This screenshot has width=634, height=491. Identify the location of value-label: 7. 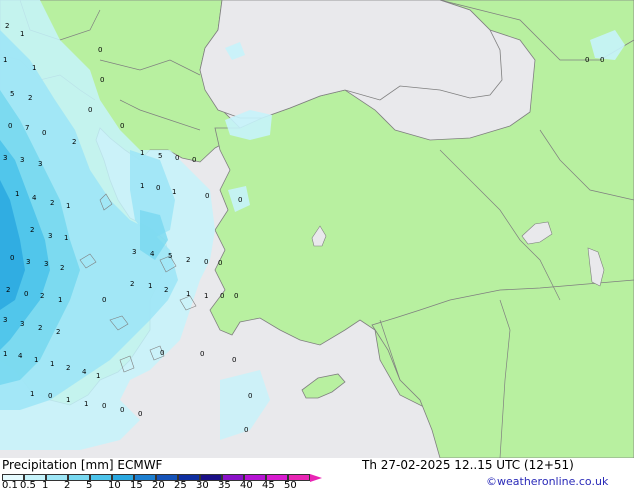
(27, 128).